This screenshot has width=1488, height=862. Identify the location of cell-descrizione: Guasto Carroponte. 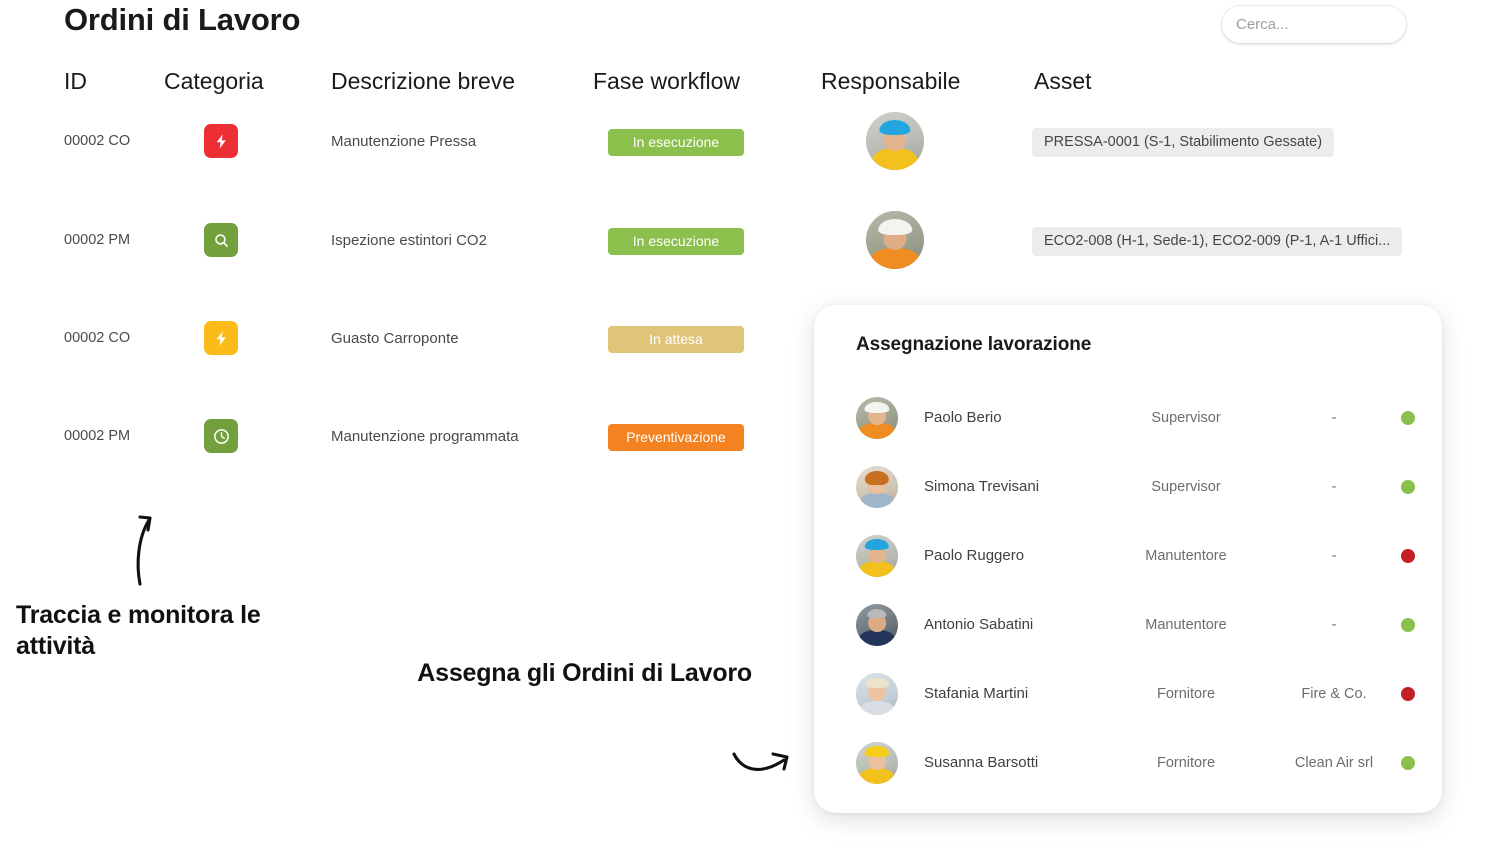
(395, 338).